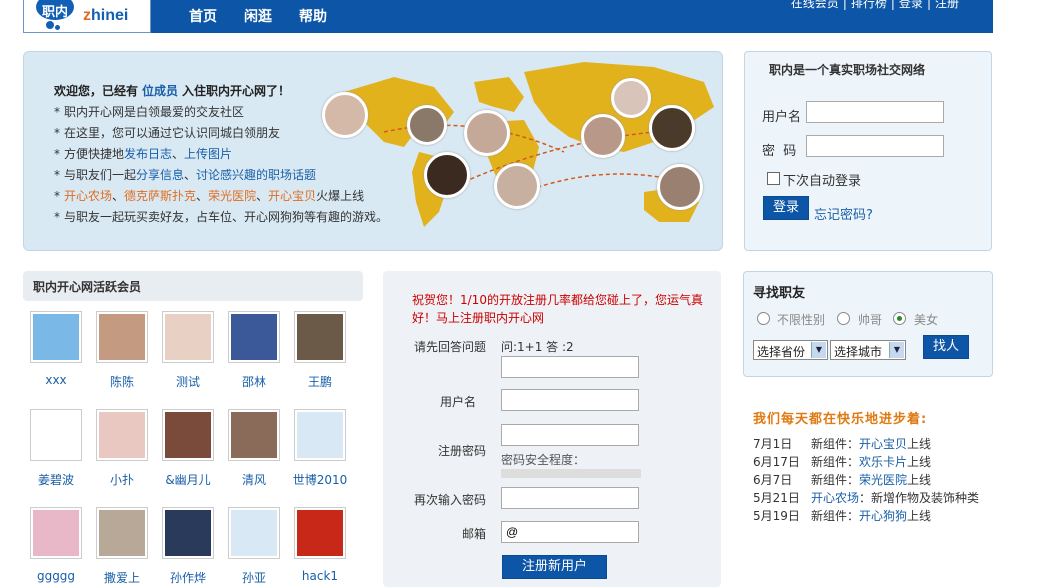 The width and height of the screenshot is (1055, 587). What do you see at coordinates (292, 196) in the screenshot?
I see `feature-link: 开心宝贝` at bounding box center [292, 196].